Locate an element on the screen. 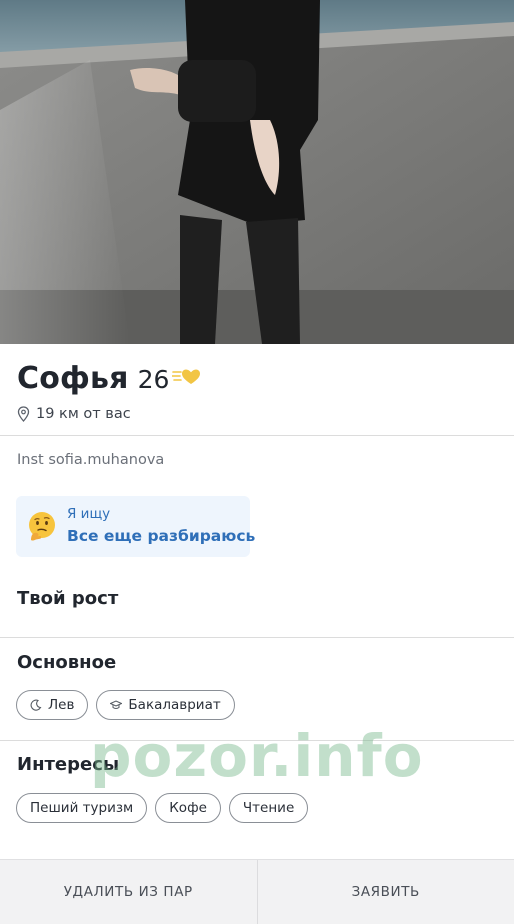 This screenshot has width=514, height=924. chip-label: Кофе is located at coordinates (188, 808).